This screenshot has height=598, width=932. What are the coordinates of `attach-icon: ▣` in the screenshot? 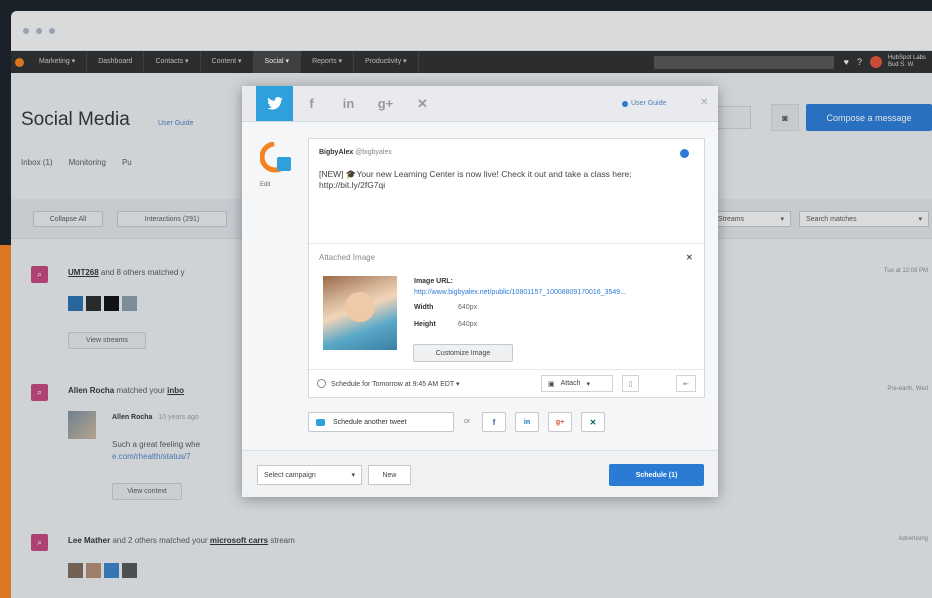 It's located at (551, 384).